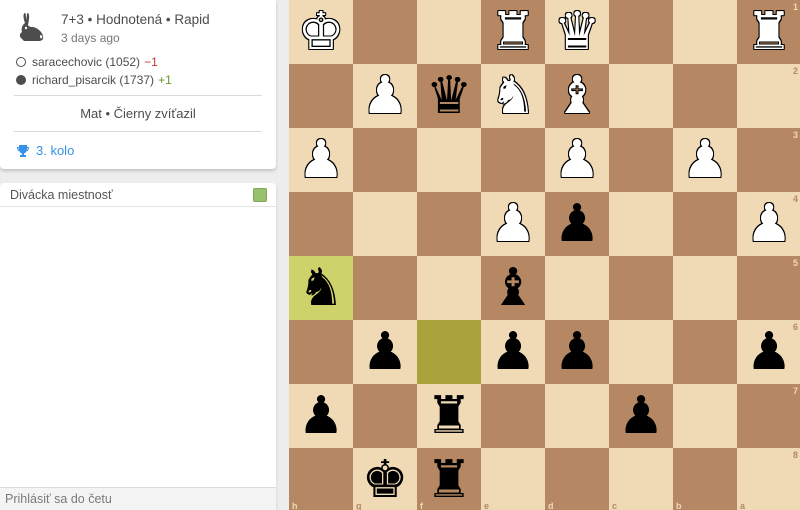 The height and width of the screenshot is (510, 800). What do you see at coordinates (385, 160) in the screenshot?
I see `square-g3` at bounding box center [385, 160].